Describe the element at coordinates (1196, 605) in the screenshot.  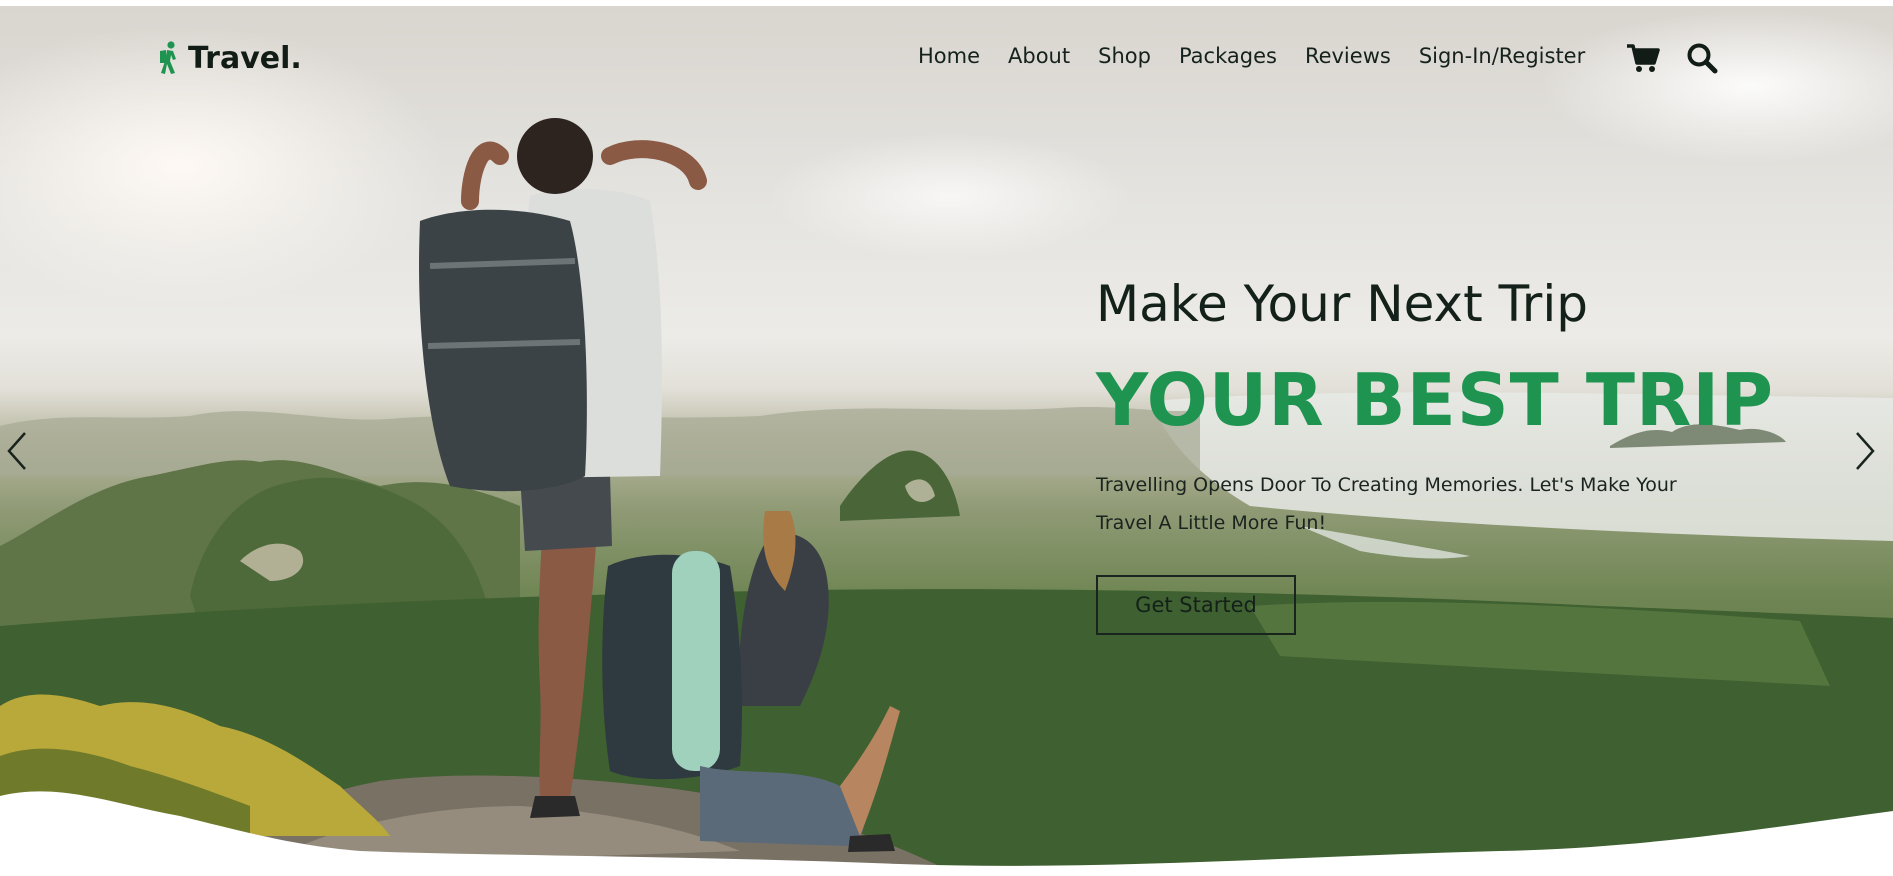
I see `get-started-button: Get Started` at that location.